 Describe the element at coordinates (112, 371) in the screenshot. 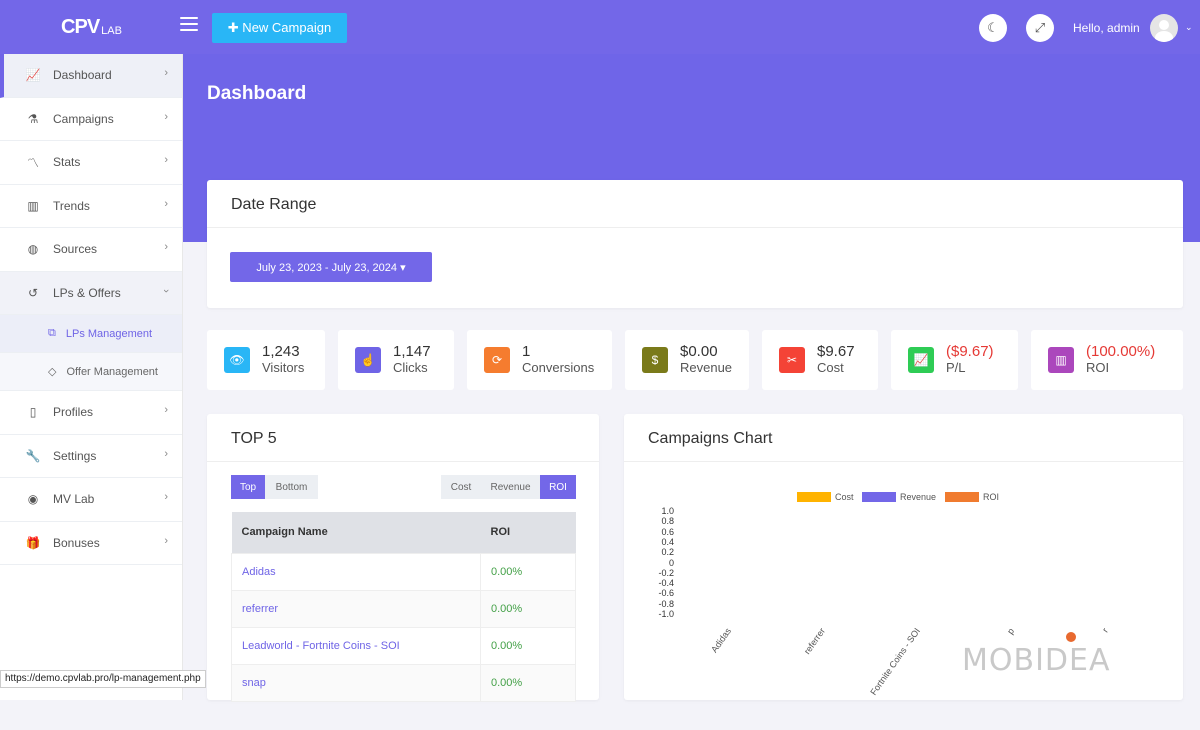

I see `sidebar-subitem-label: Offer Management` at that location.